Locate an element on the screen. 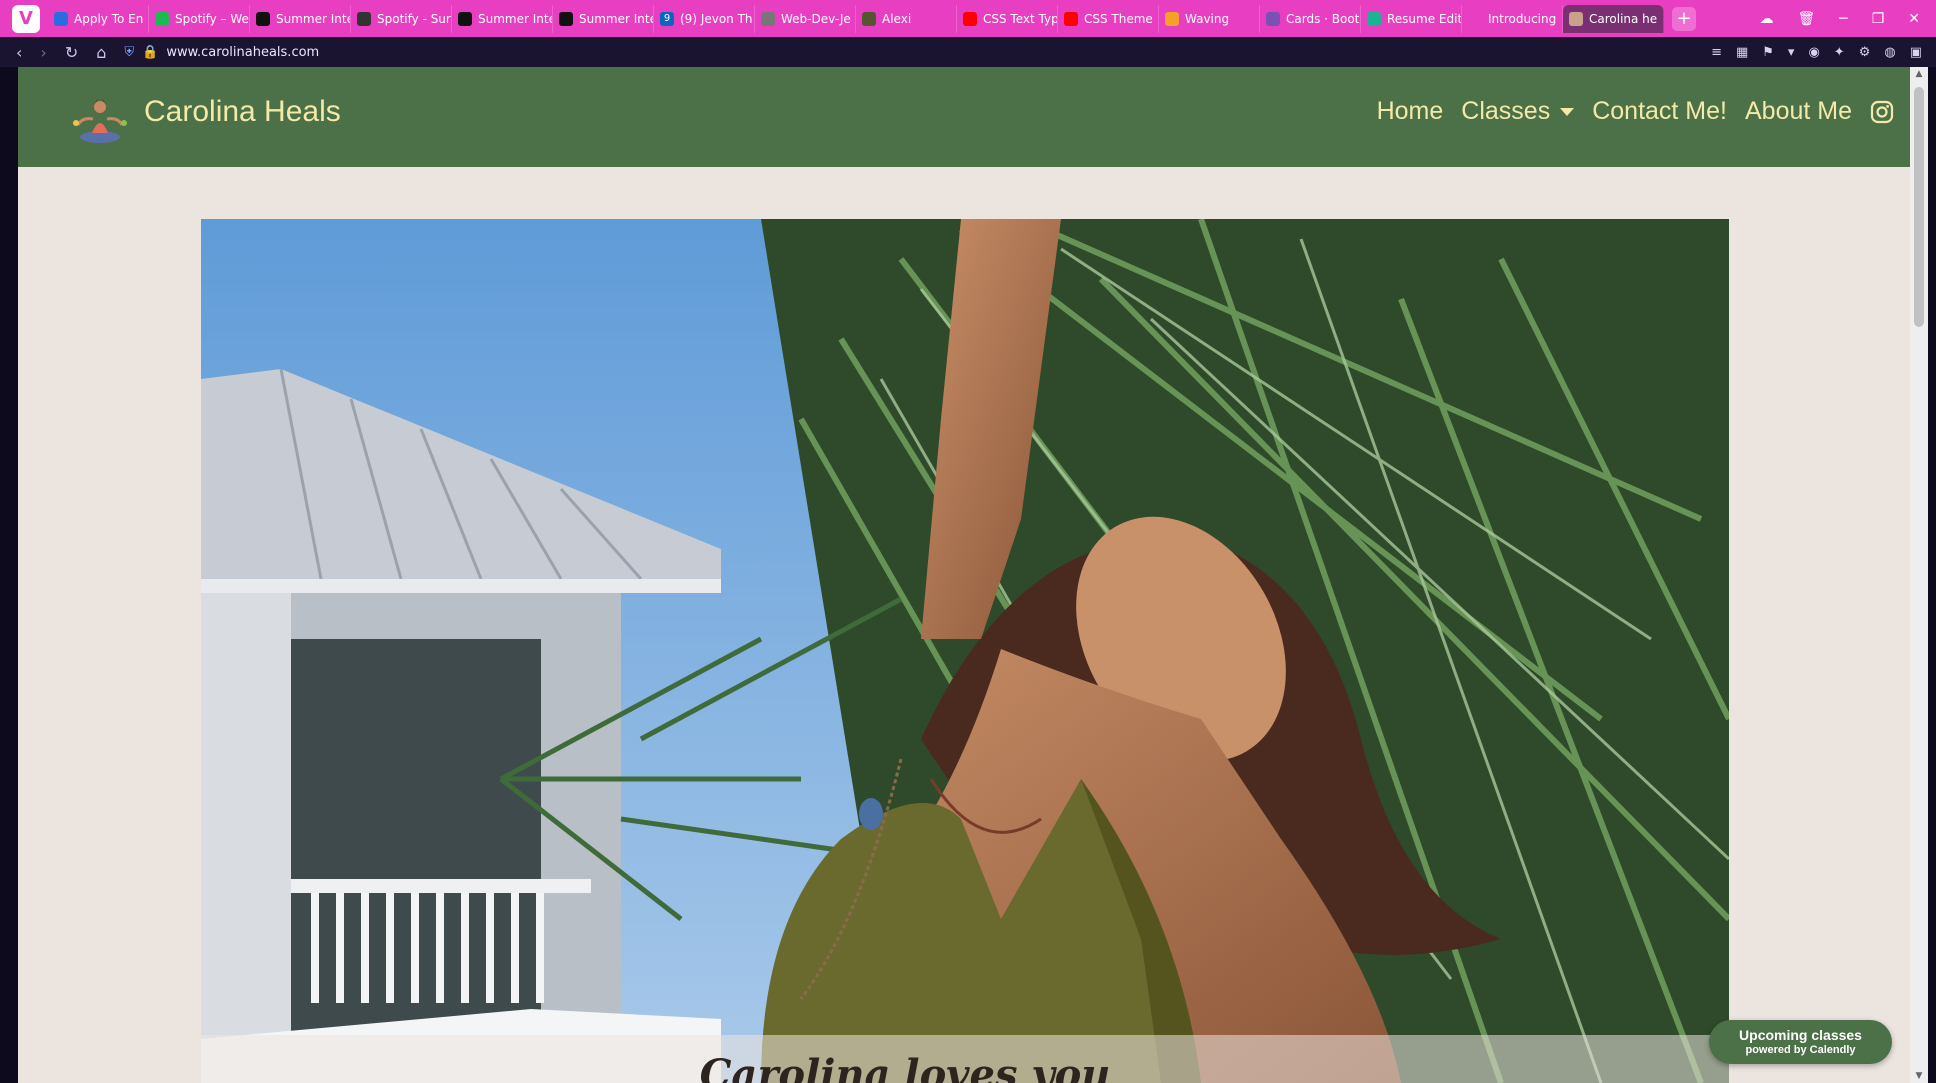  linkedin-favicon-icon: 9 is located at coordinates (667, 18).